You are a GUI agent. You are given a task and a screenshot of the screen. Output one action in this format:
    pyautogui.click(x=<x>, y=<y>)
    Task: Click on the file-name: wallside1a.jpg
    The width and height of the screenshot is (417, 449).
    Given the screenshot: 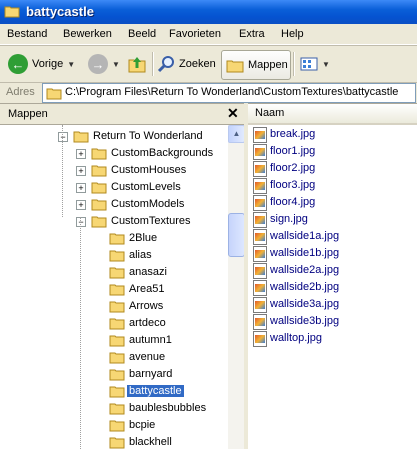 What is the action you would take?
    pyautogui.click(x=305, y=236)
    